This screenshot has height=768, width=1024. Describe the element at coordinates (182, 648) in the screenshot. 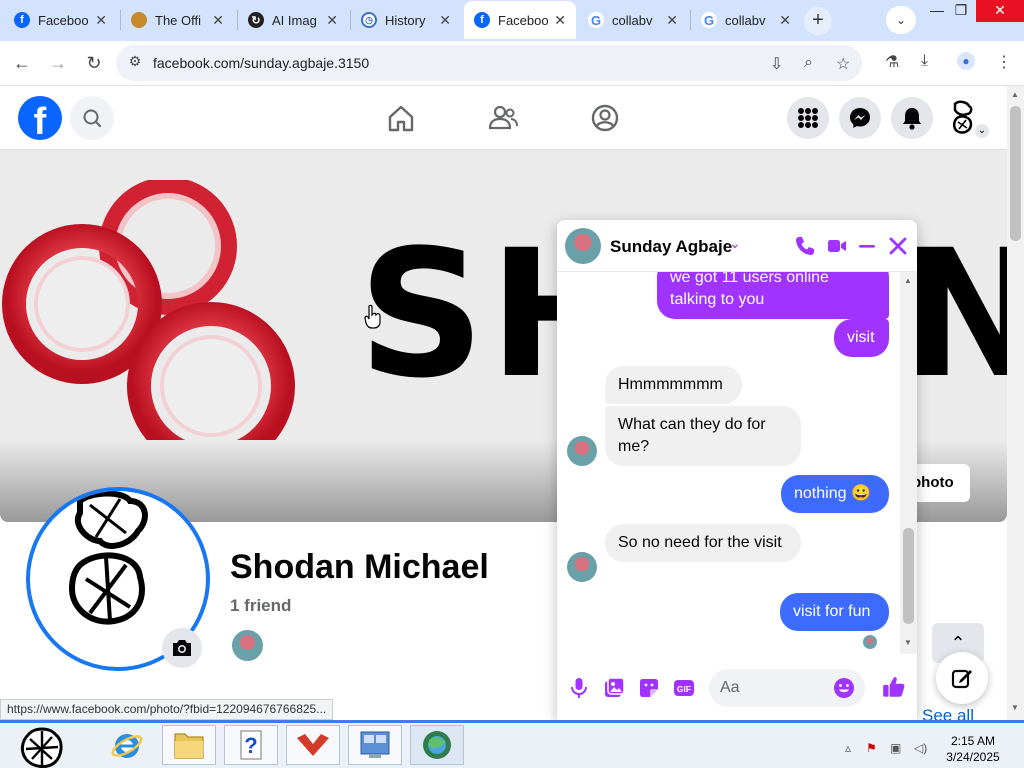

I see `update-profile-picture-button` at that location.